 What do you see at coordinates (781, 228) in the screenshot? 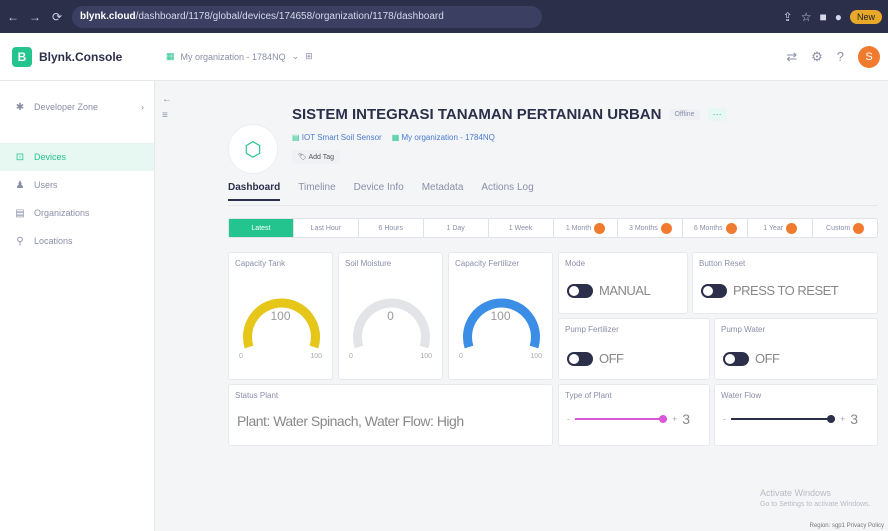
I see `range-1-year: 1 Year` at bounding box center [781, 228].